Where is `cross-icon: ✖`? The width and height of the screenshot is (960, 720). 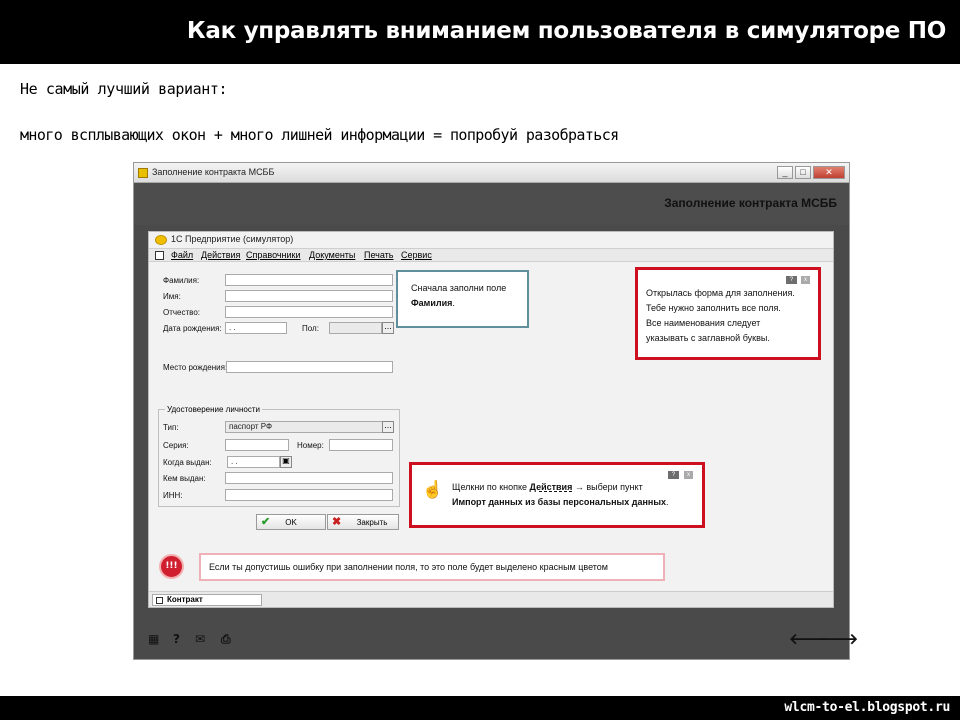 cross-icon: ✖ is located at coordinates (337, 522).